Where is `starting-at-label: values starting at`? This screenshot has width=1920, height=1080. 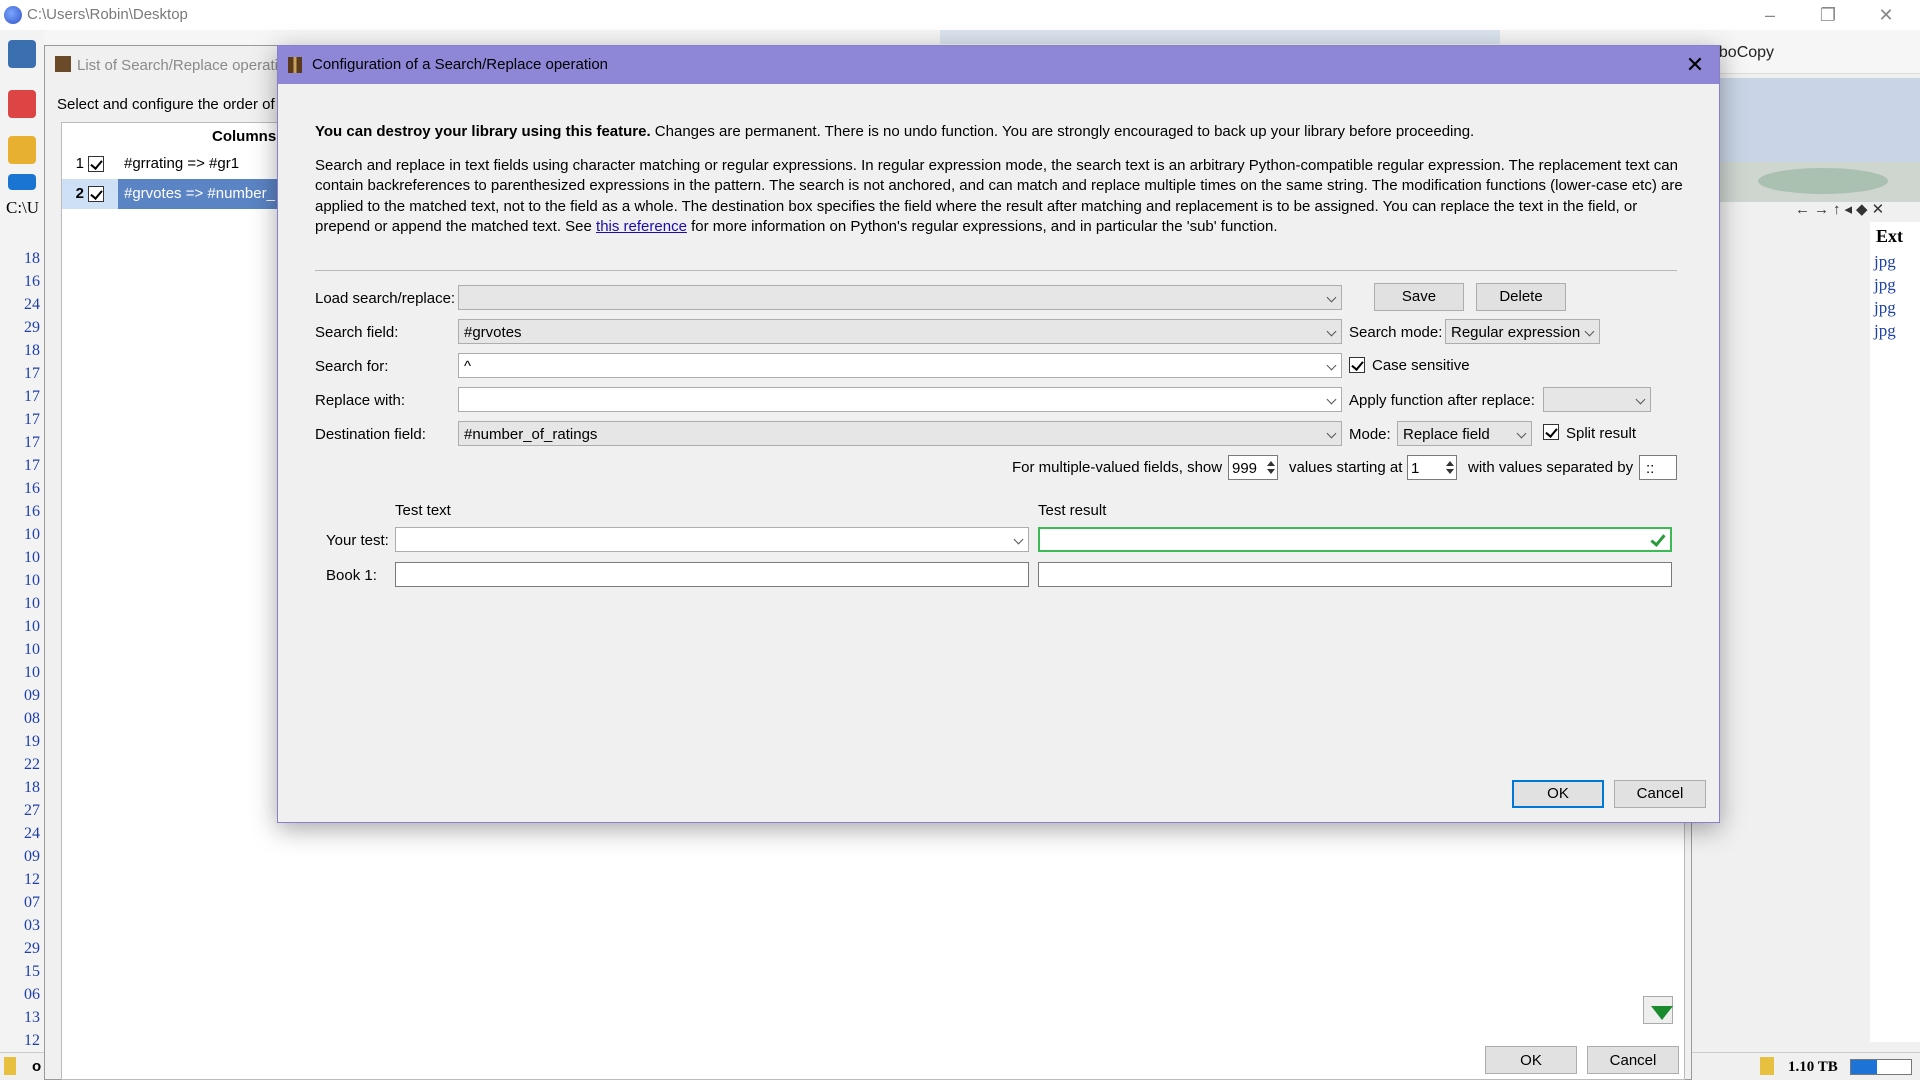
starting-at-label: values starting at is located at coordinates (1346, 467).